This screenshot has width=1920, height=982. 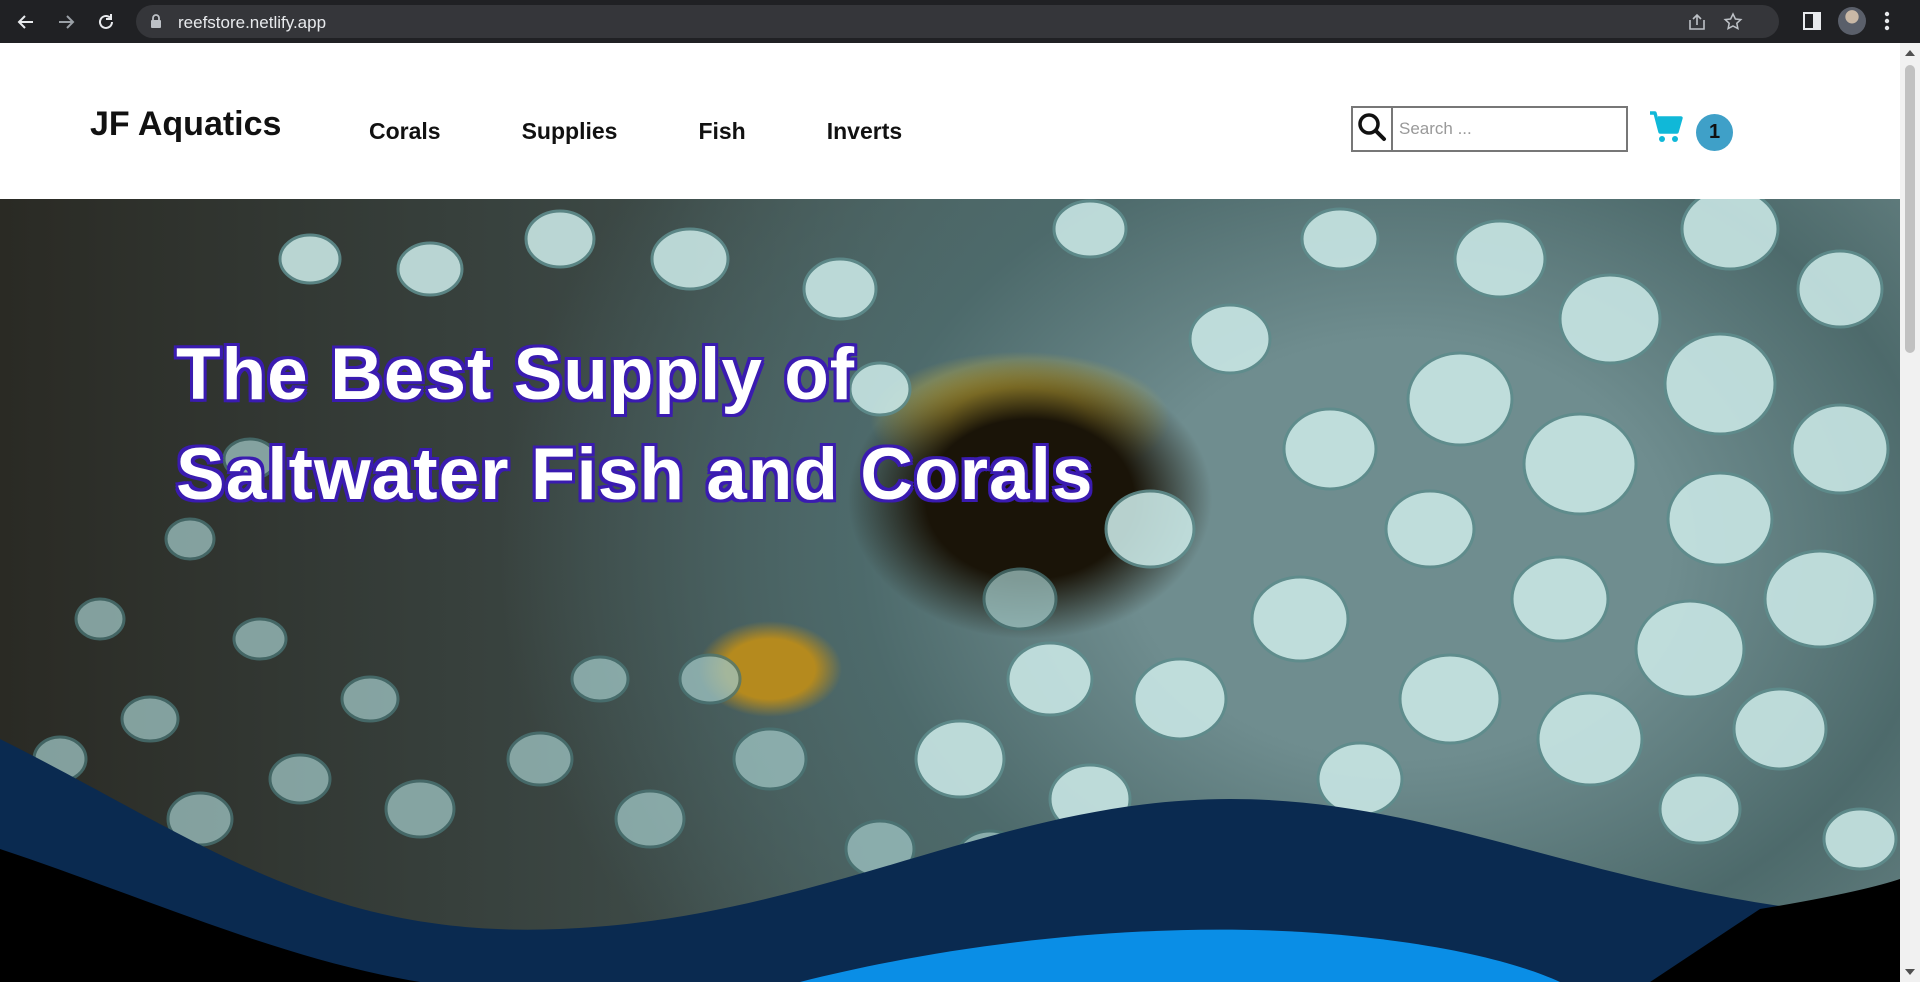 I want to click on more-menu-icon, so click(x=1887, y=23).